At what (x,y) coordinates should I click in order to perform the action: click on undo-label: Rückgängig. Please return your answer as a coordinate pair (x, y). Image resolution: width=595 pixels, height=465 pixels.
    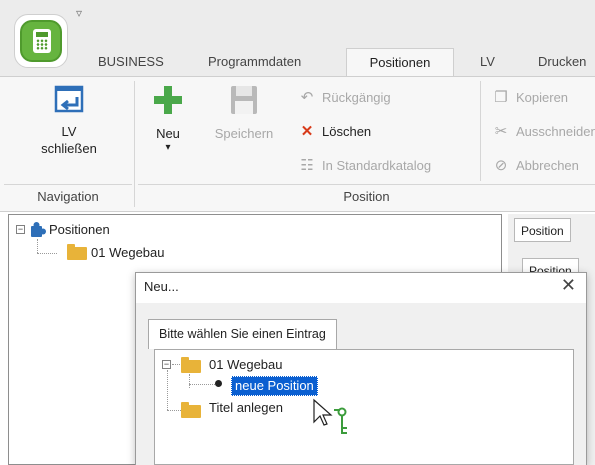
    Looking at the image, I should click on (356, 97).